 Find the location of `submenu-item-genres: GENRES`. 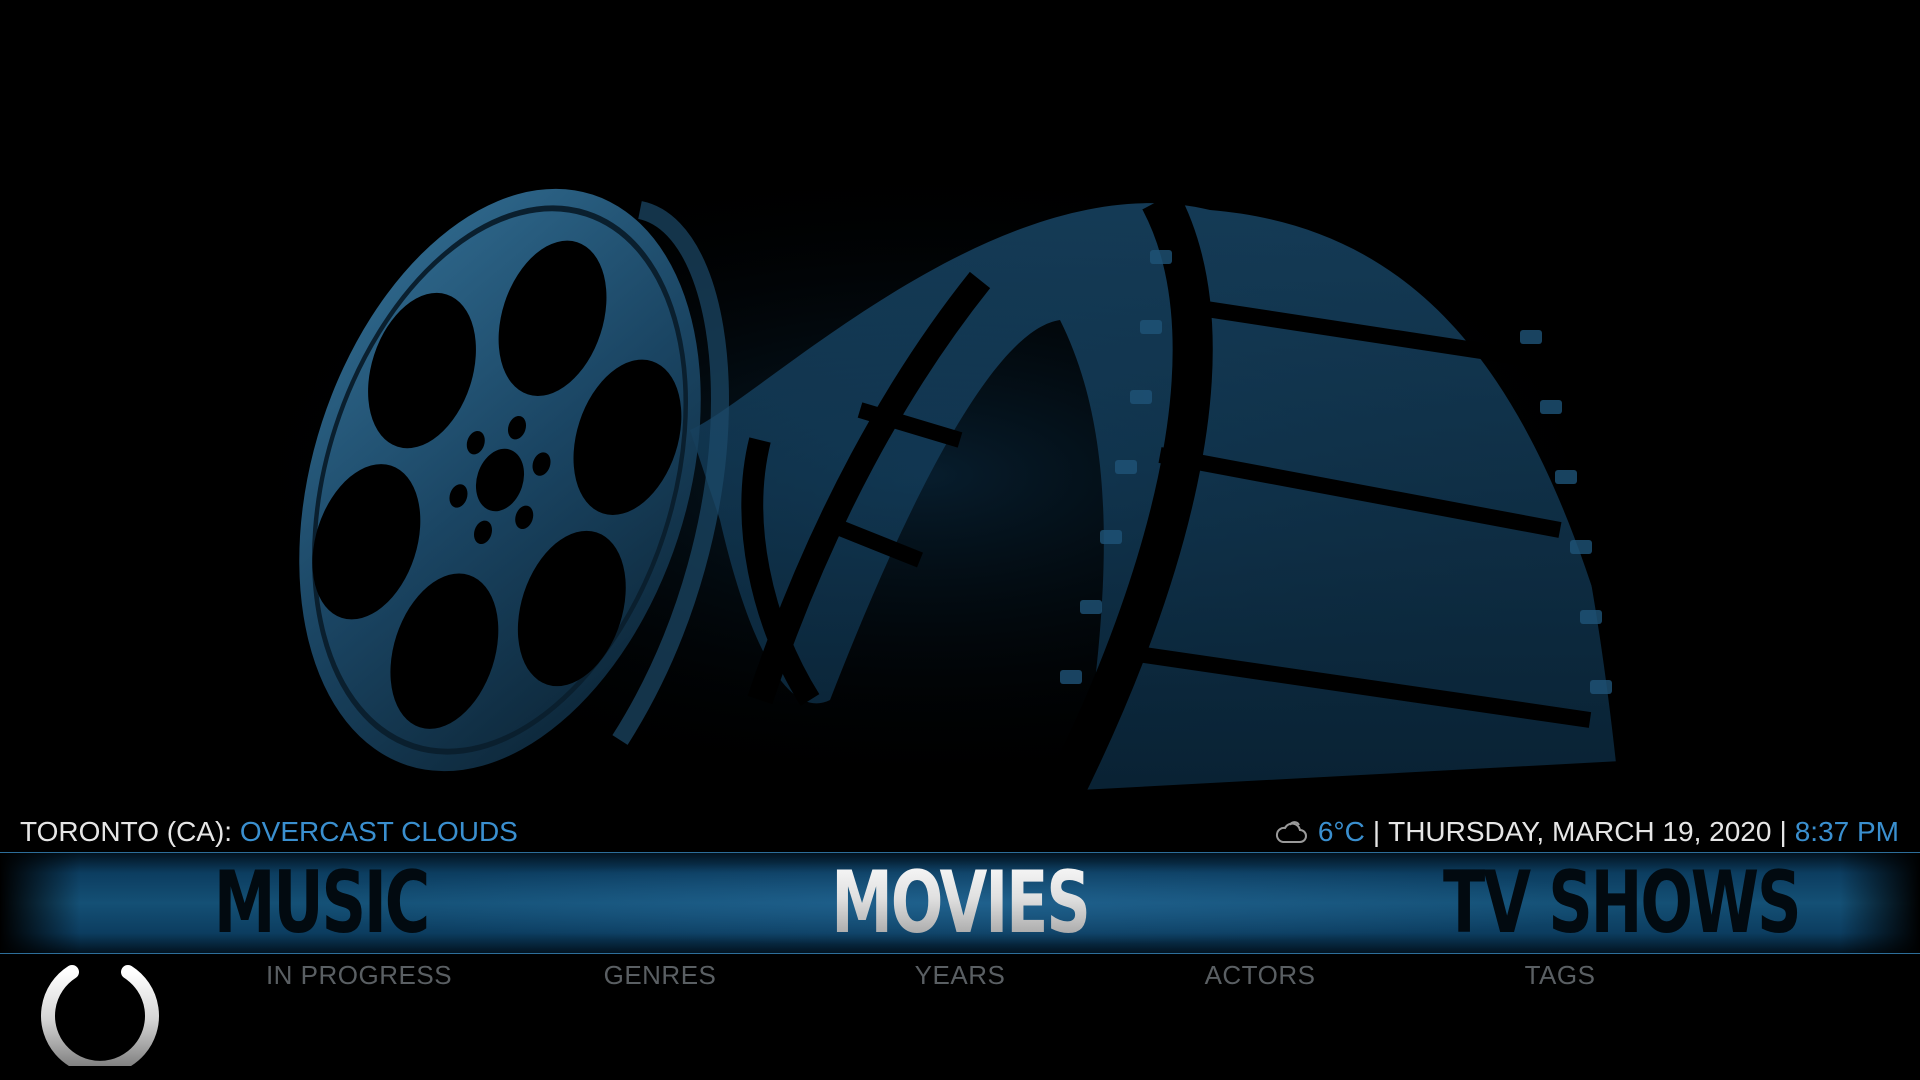

submenu-item-genres: GENRES is located at coordinates (660, 975).